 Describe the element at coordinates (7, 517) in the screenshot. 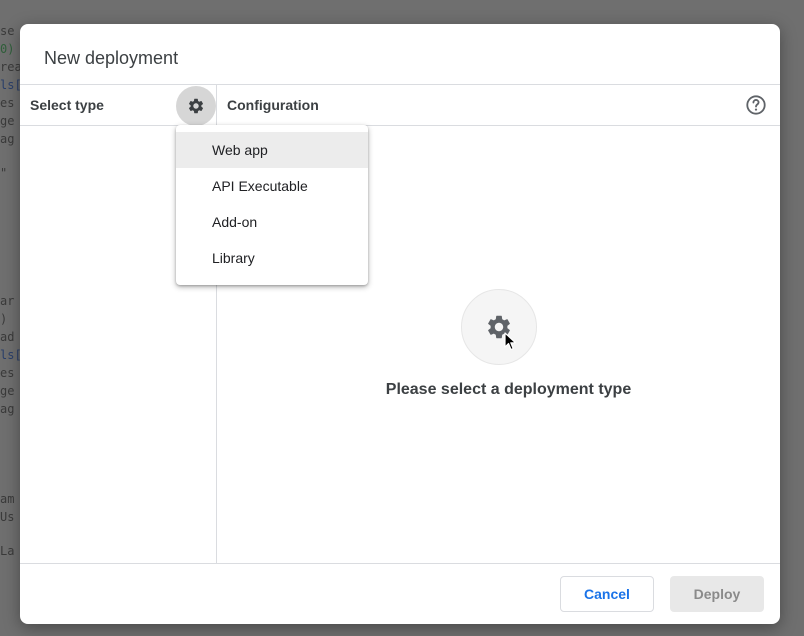

I see `code-line: Us` at that location.